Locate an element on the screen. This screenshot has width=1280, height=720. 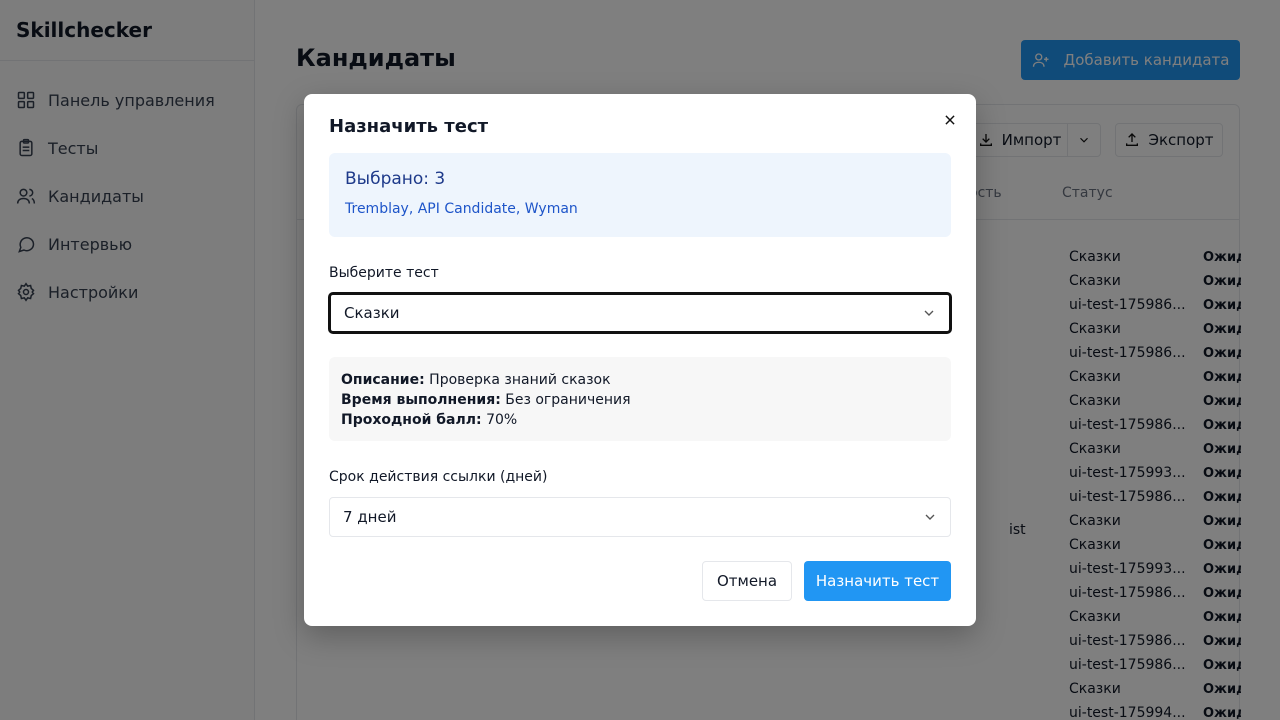
time-value: Без ограничения is located at coordinates (568, 400).